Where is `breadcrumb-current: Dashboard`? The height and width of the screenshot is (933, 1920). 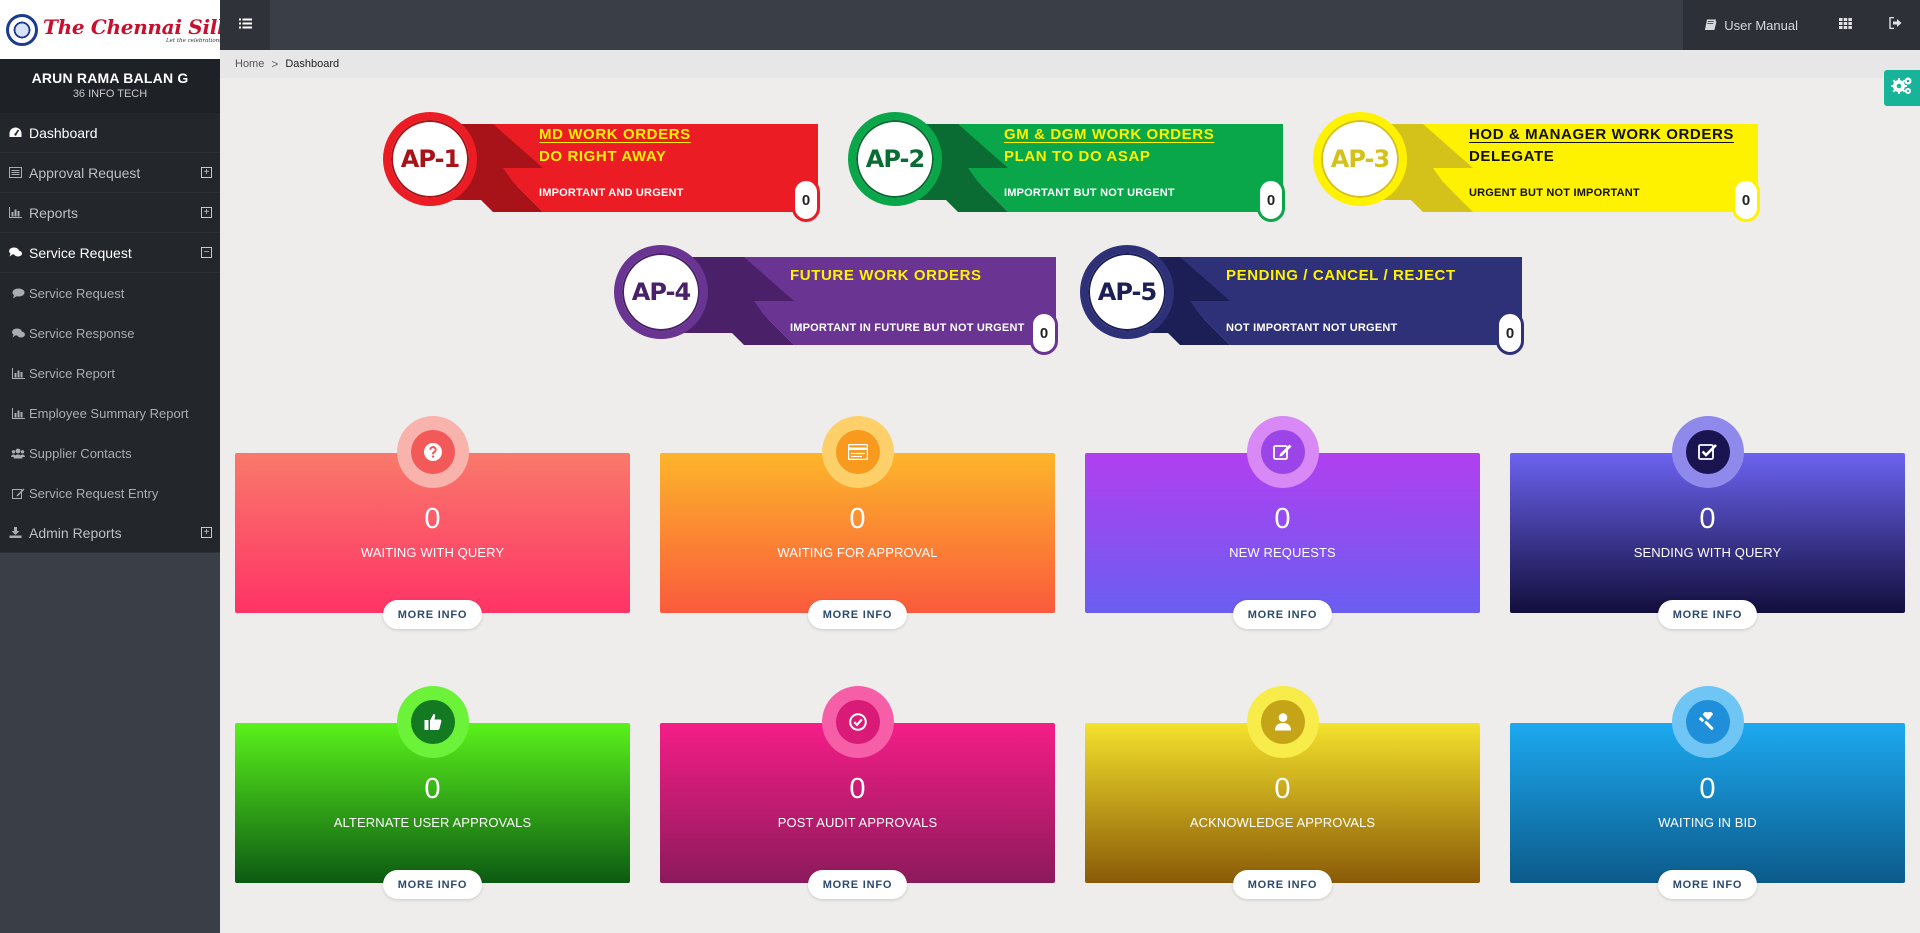 breadcrumb-current: Dashboard is located at coordinates (312, 64).